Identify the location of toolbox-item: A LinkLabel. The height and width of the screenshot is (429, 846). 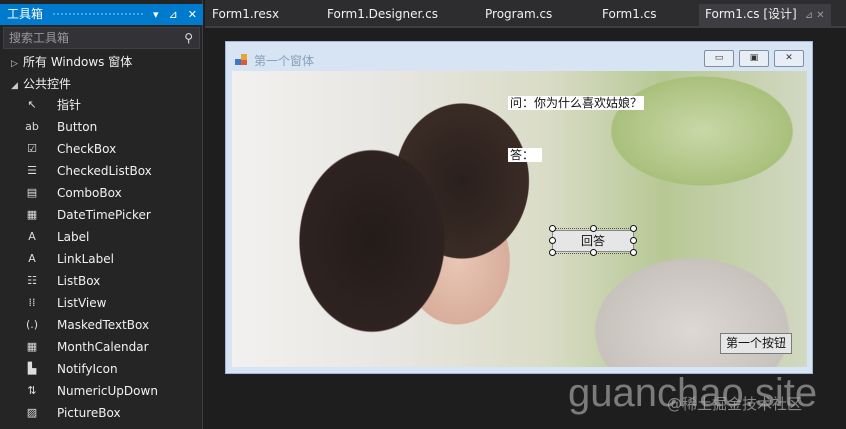
(101, 259).